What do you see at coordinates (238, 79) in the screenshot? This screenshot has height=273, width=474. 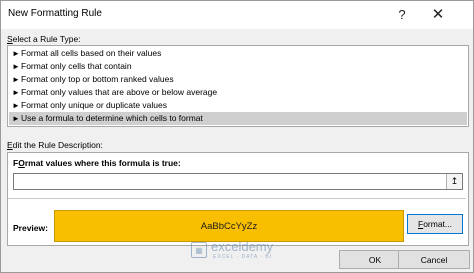 I see `rule-type-item: ►Format only top or bottom ranked values` at bounding box center [238, 79].